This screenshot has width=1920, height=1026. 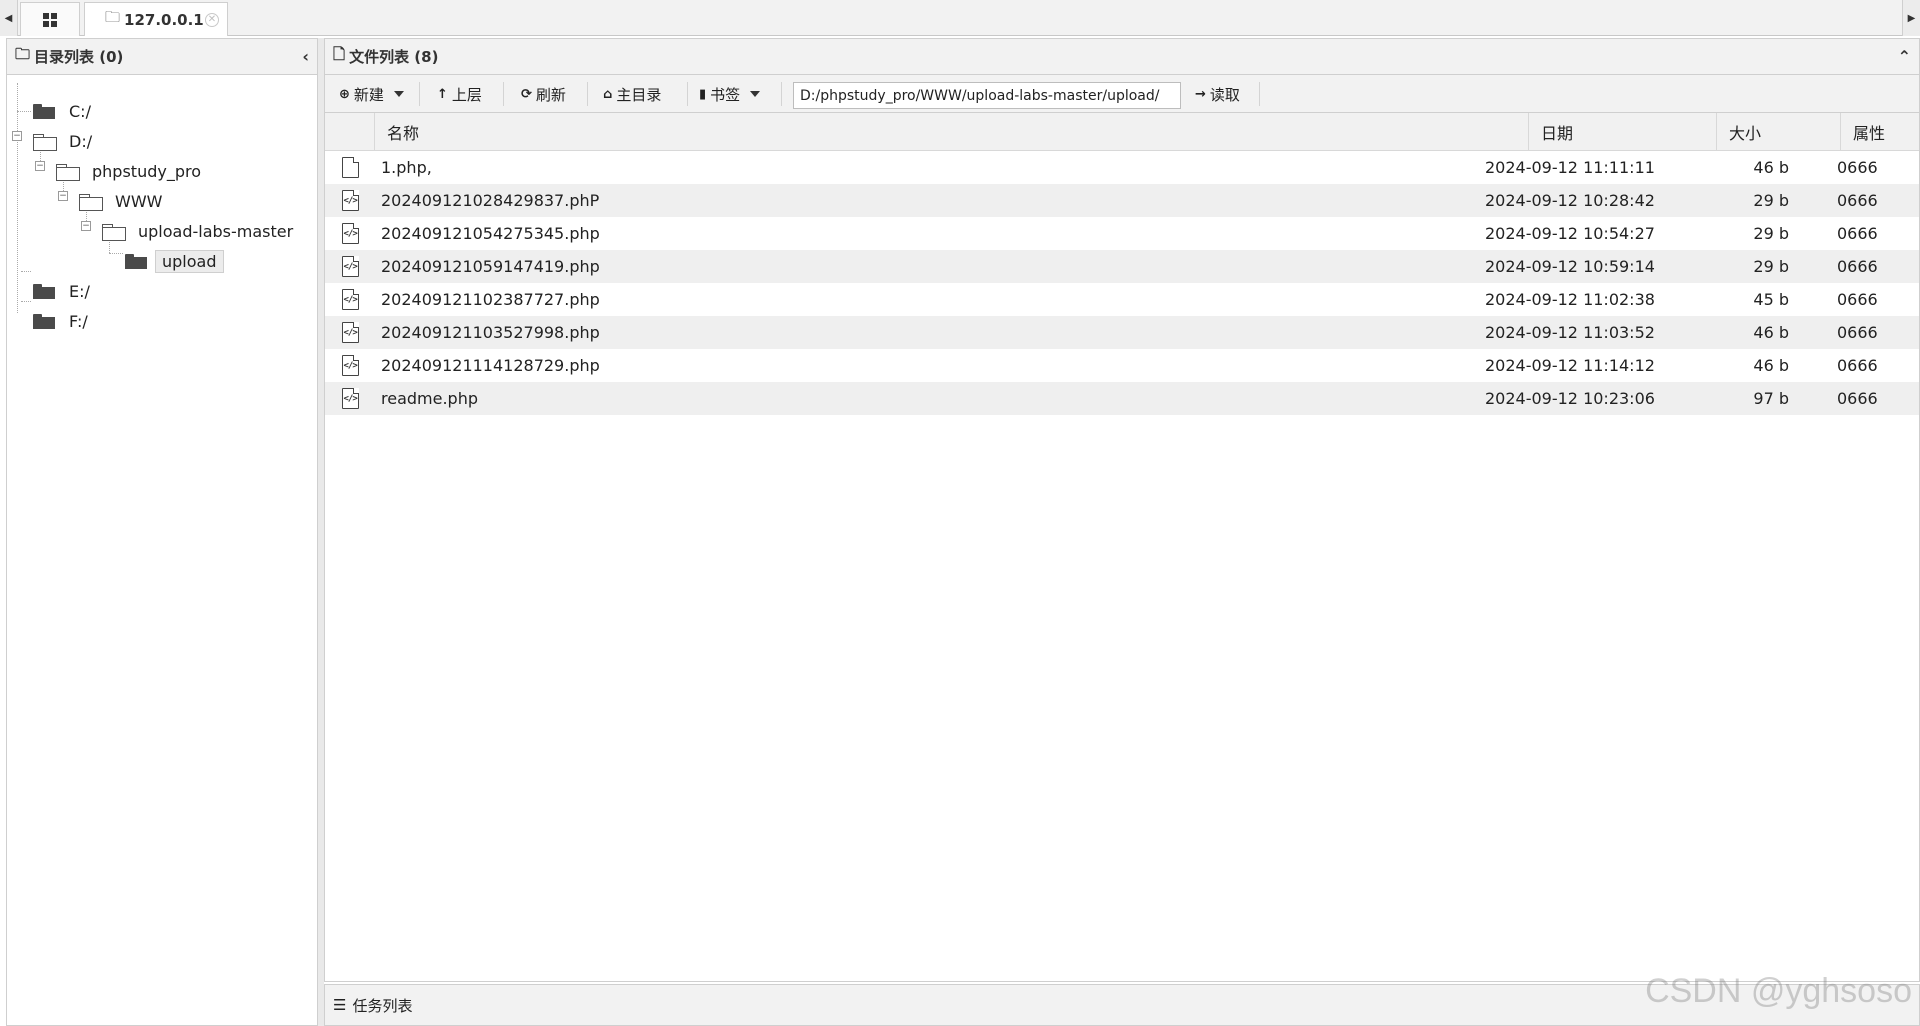 What do you see at coordinates (350, 132) in the screenshot?
I see `icon-column-header` at bounding box center [350, 132].